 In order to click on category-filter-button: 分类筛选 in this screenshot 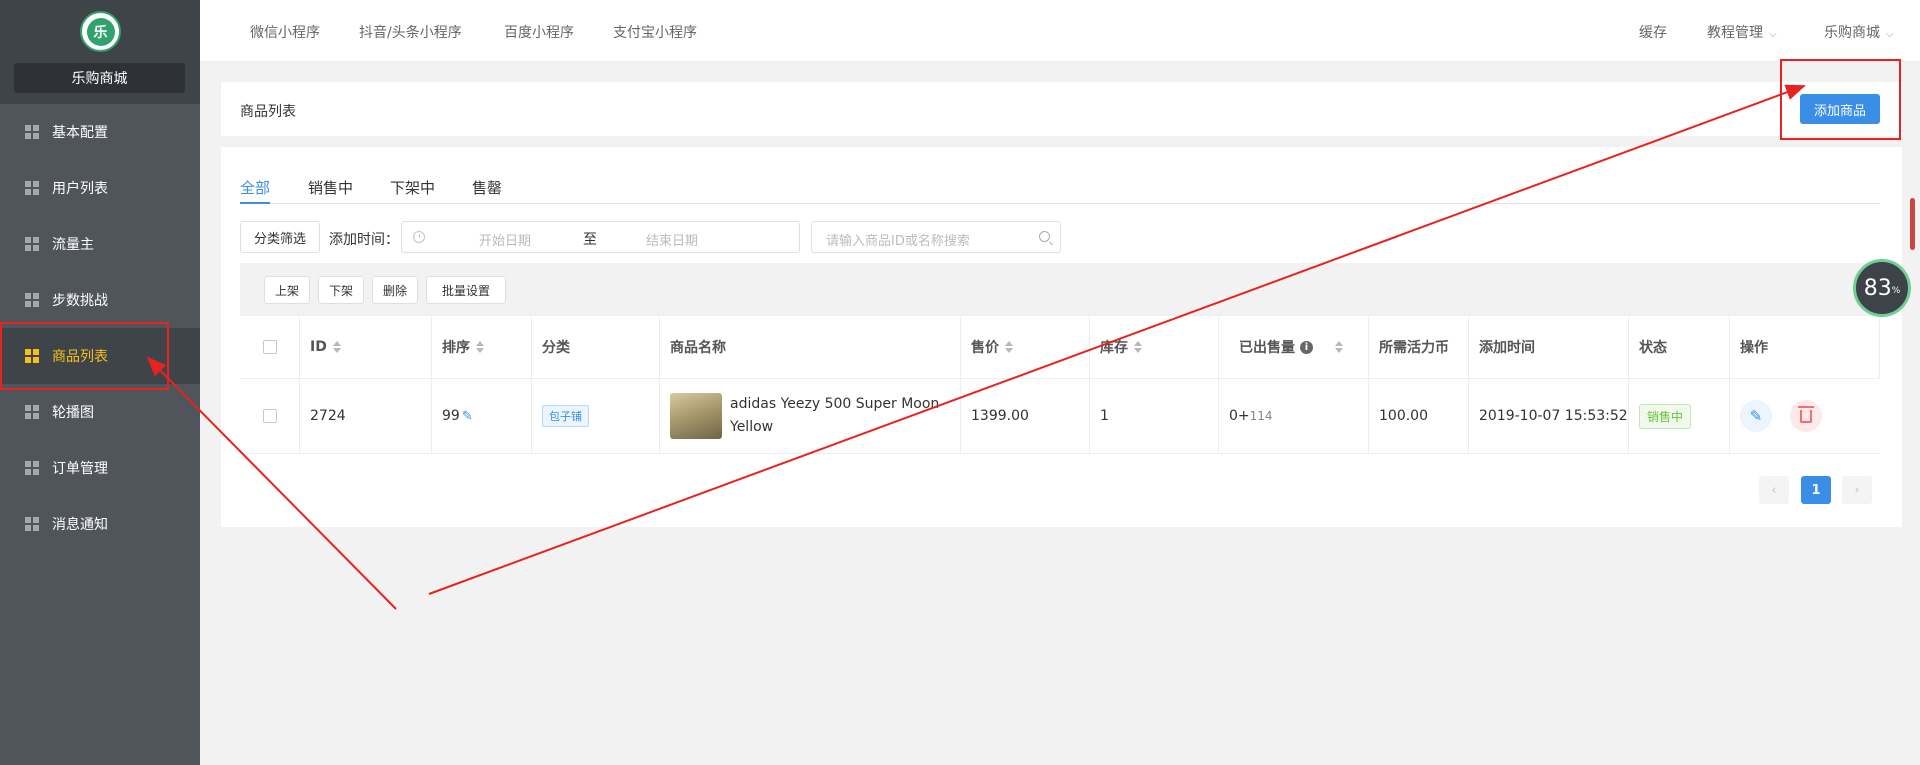, I will do `click(280, 237)`.